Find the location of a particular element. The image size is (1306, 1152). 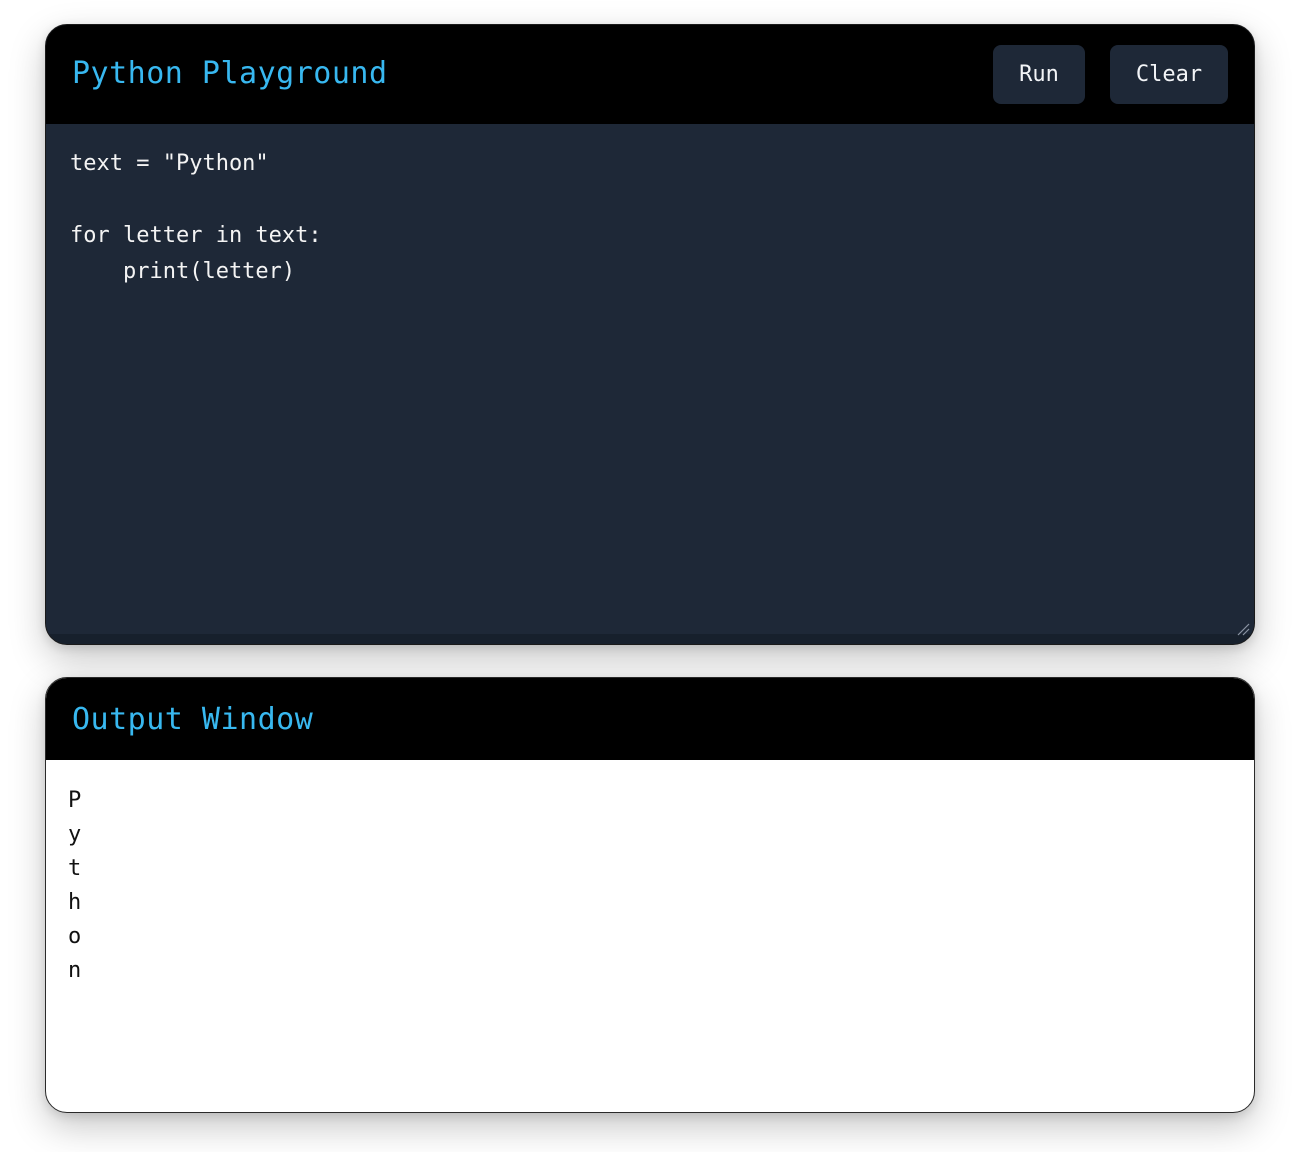

output-title: Output Window is located at coordinates (193, 719).